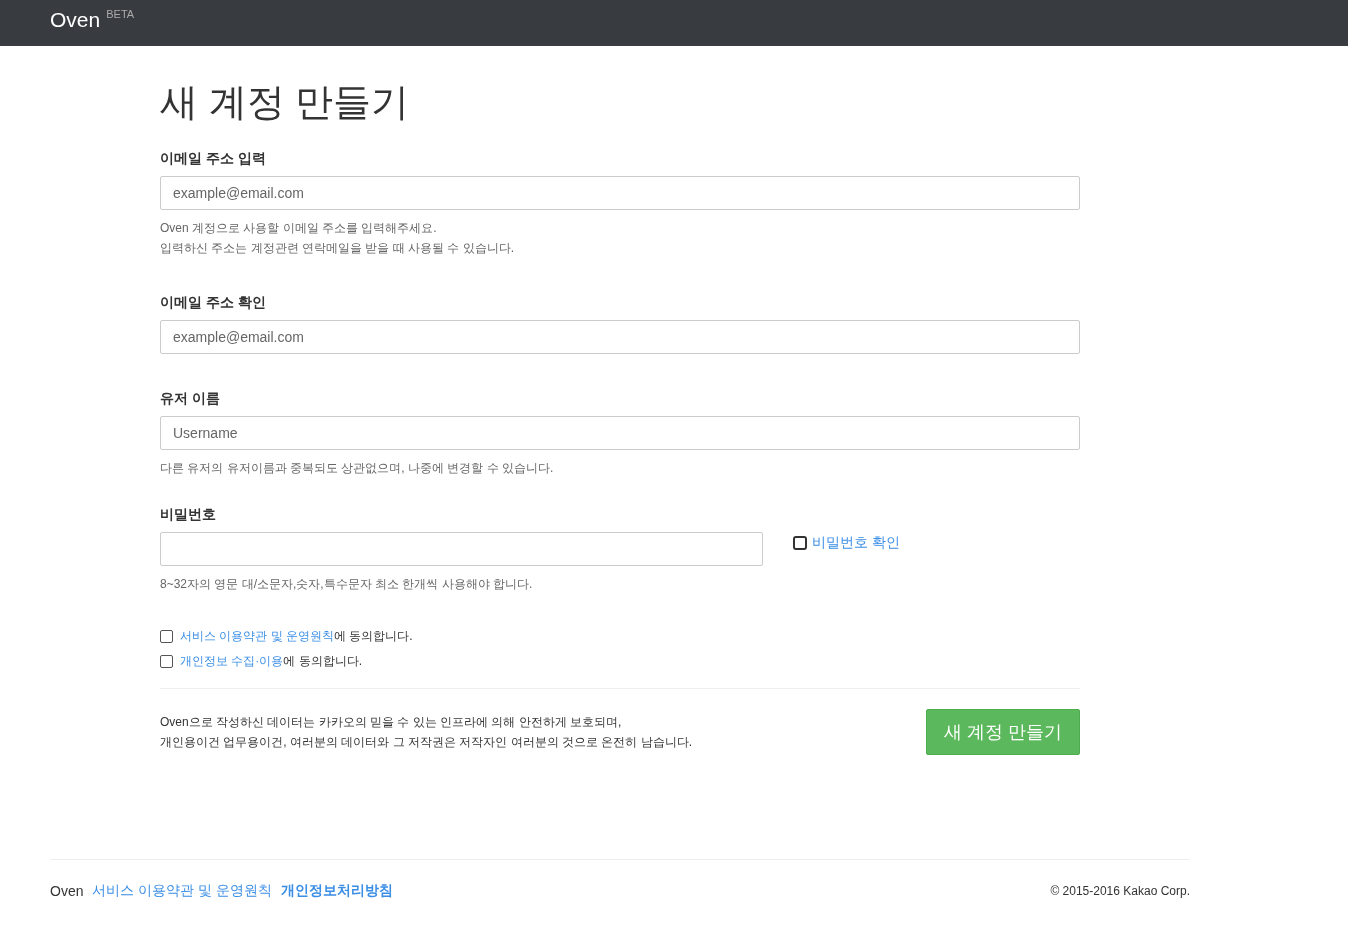  I want to click on notice-text: 개인용이건 업무용이건, 여러분의 데이터와 그 저작권은 저작자인 여러분의 것으로 온전히 남습니다., so click(426, 742).